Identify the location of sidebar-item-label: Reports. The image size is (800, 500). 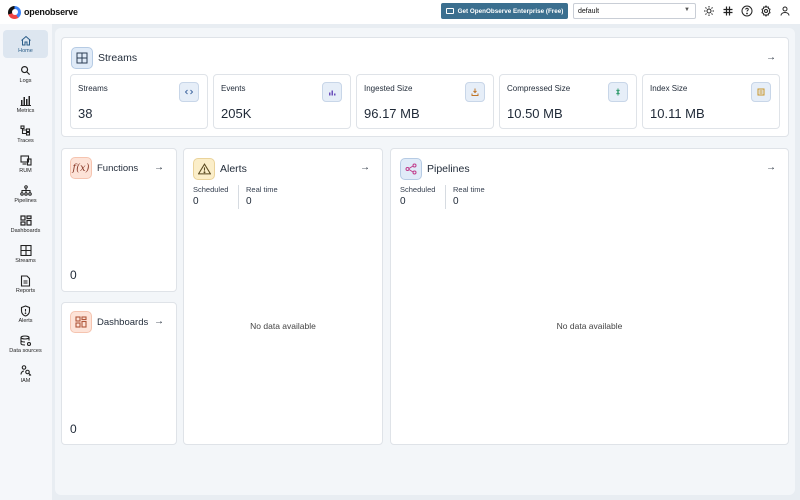
(25, 290).